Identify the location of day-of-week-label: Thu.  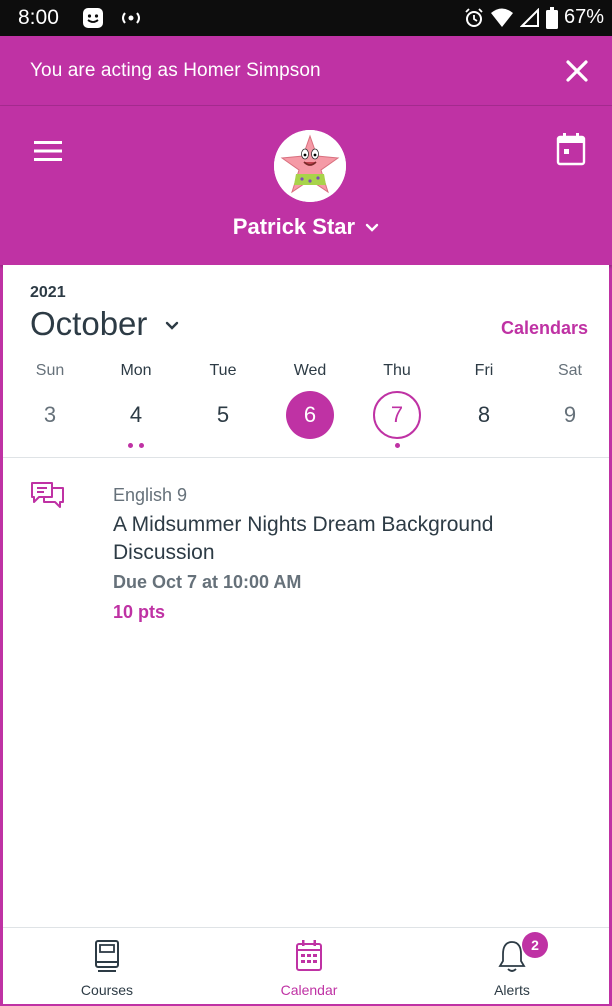
(397, 370).